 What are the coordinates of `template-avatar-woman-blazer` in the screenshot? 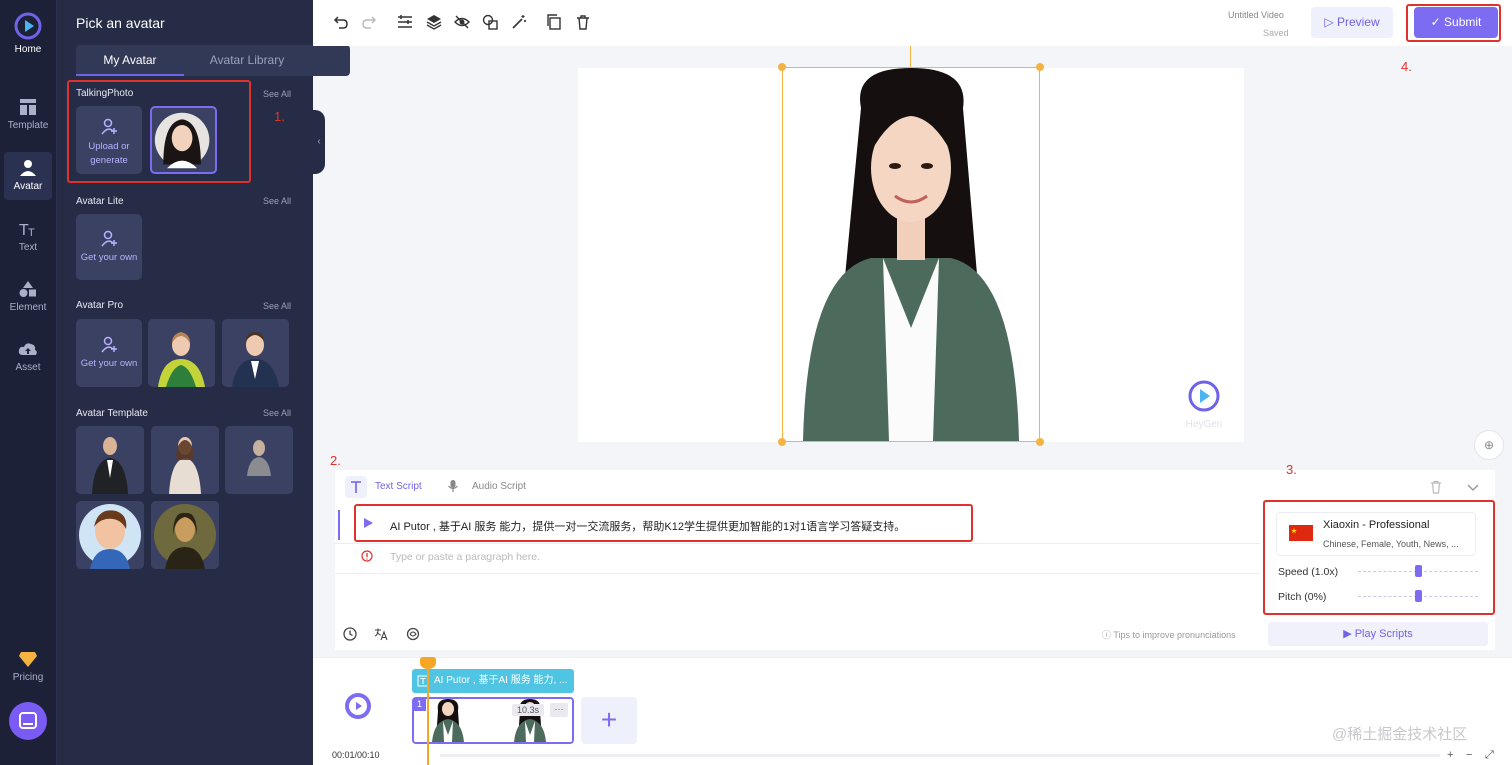 It's located at (185, 460).